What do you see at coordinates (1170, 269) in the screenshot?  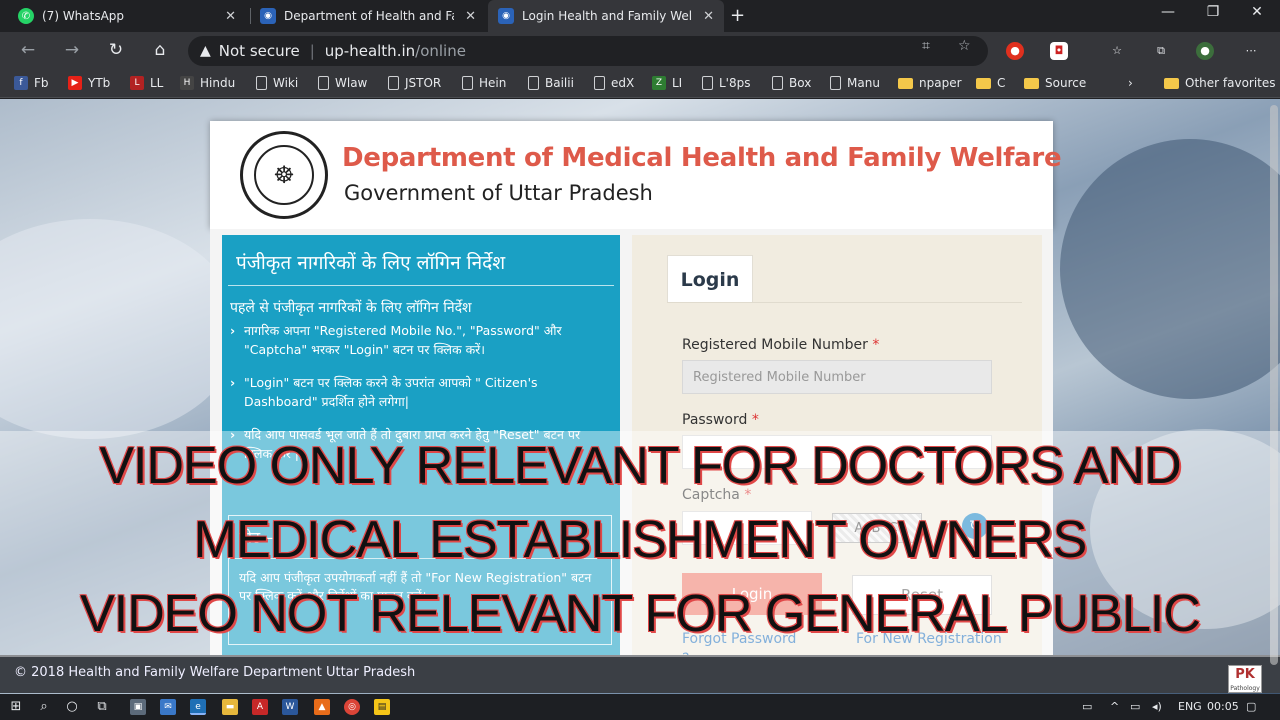 I see `background-blur` at bounding box center [1170, 269].